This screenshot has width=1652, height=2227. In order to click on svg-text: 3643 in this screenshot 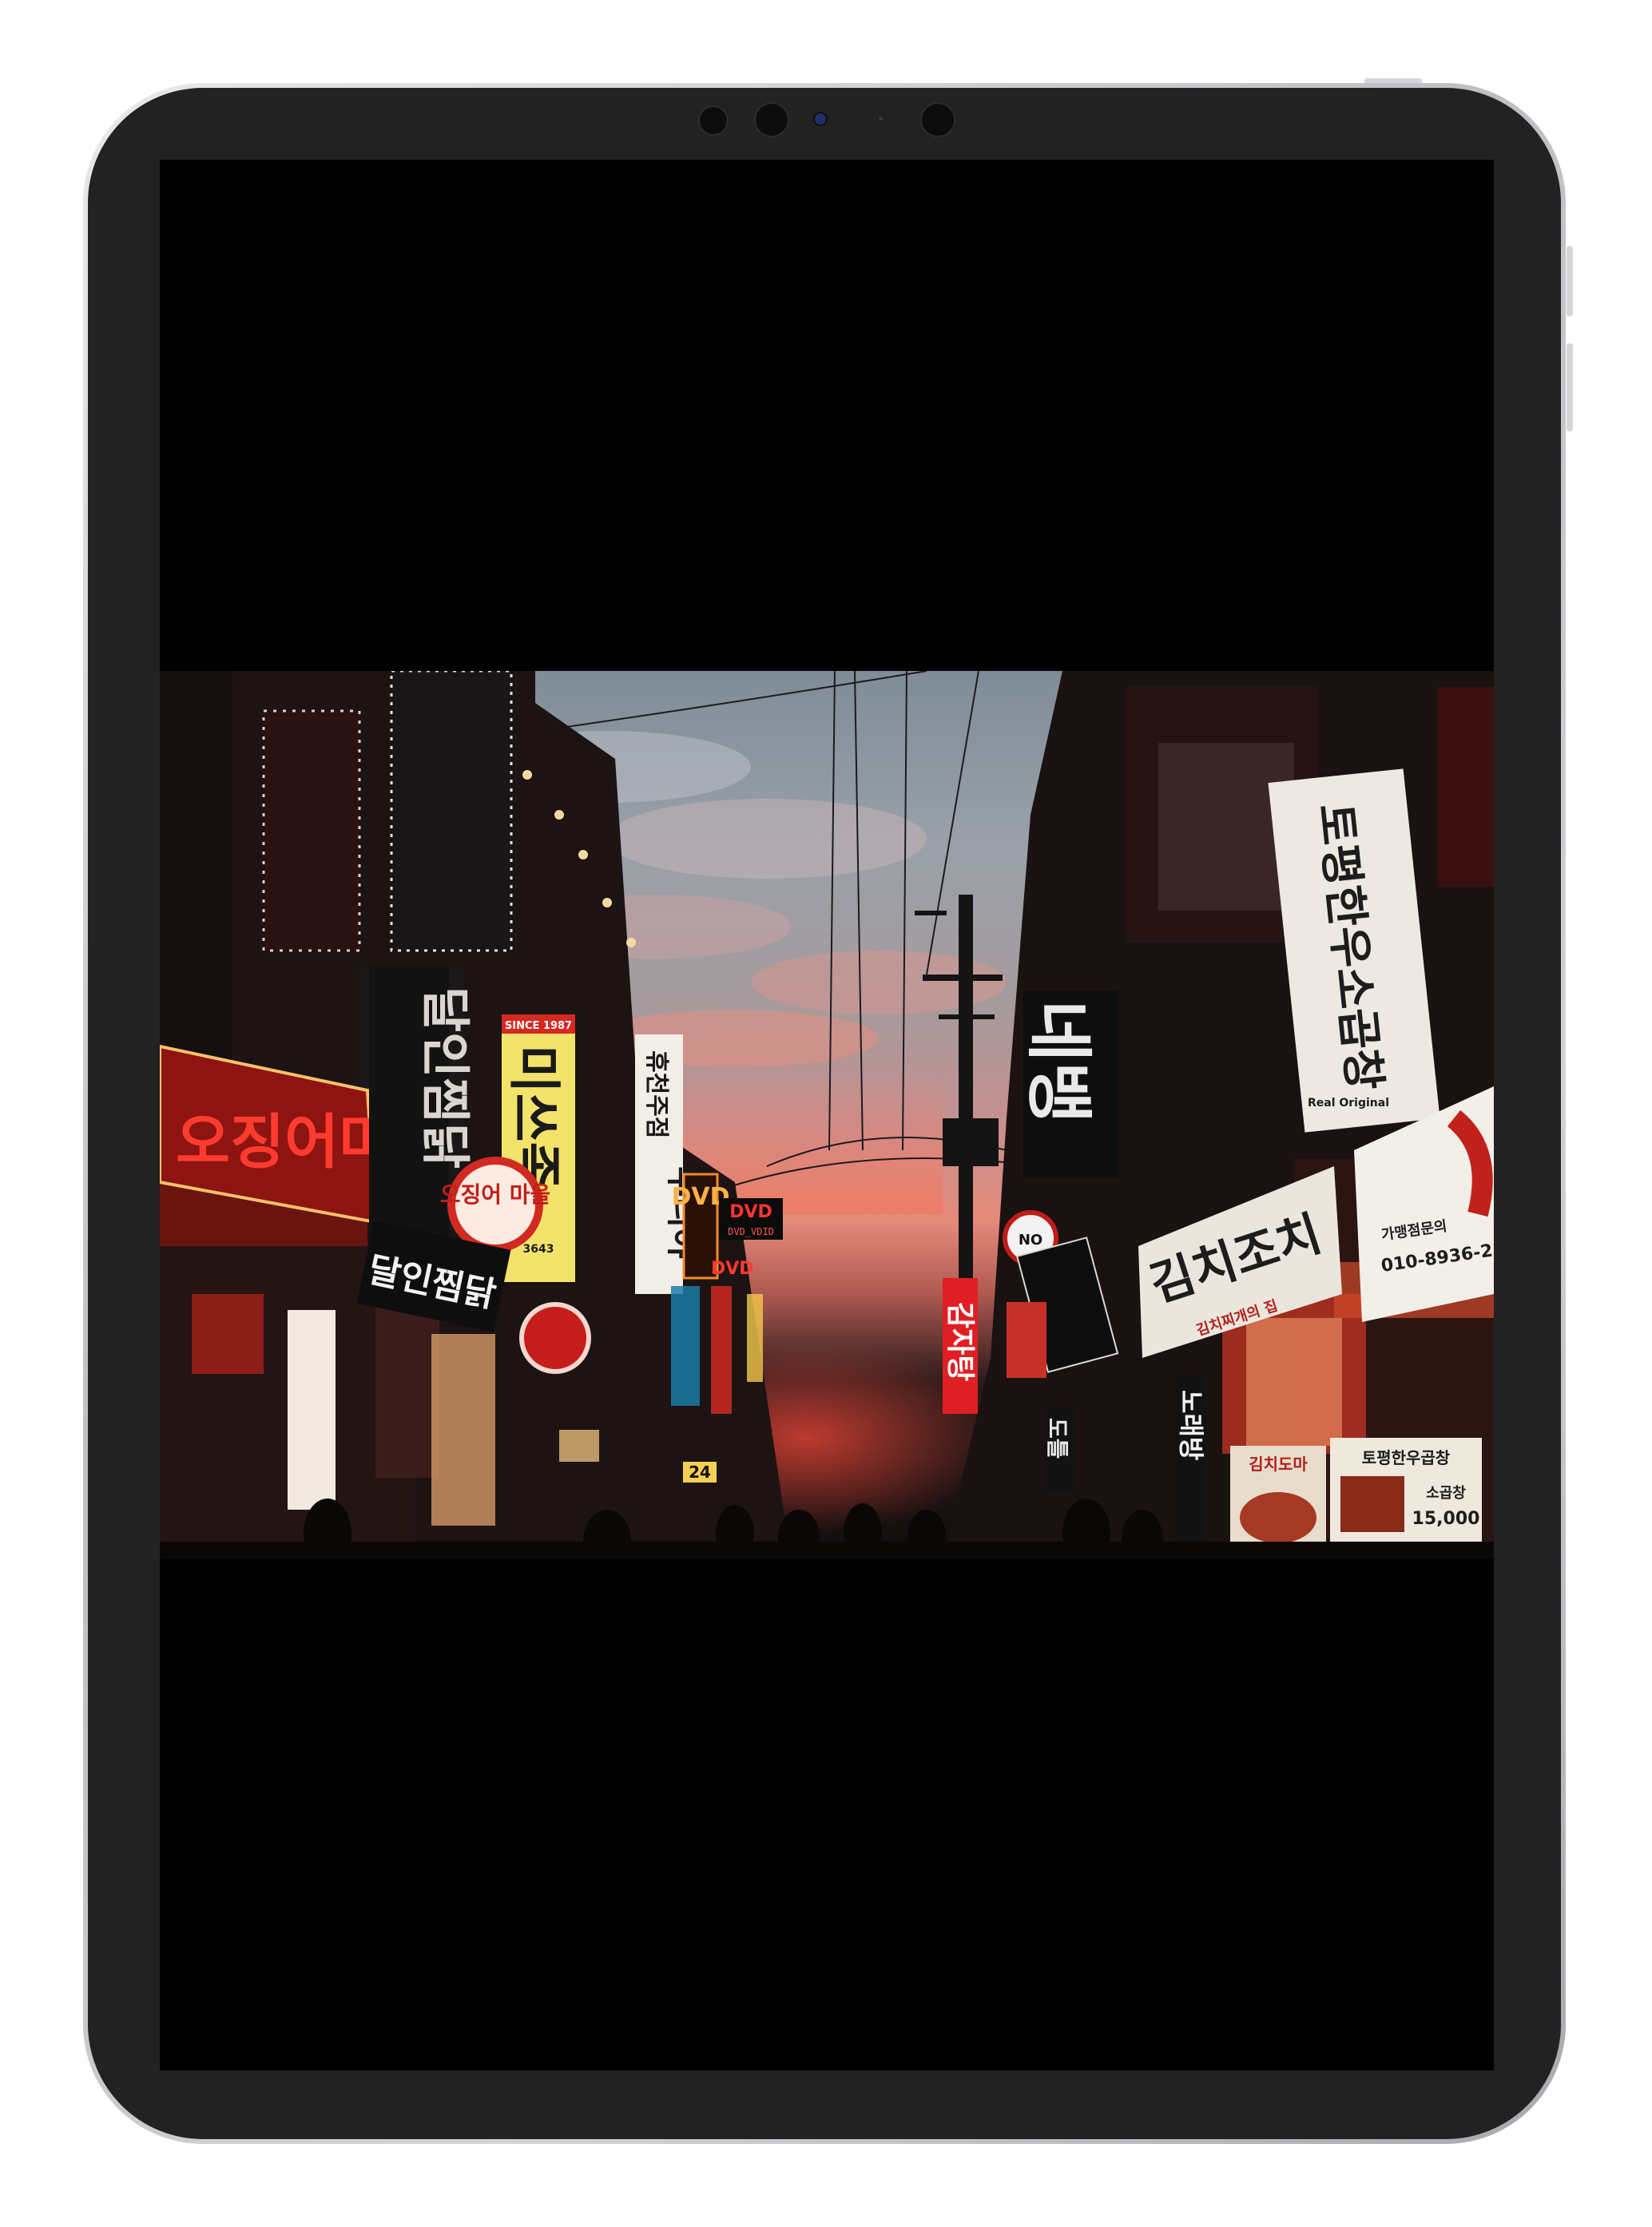, I will do `click(538, 1250)`.